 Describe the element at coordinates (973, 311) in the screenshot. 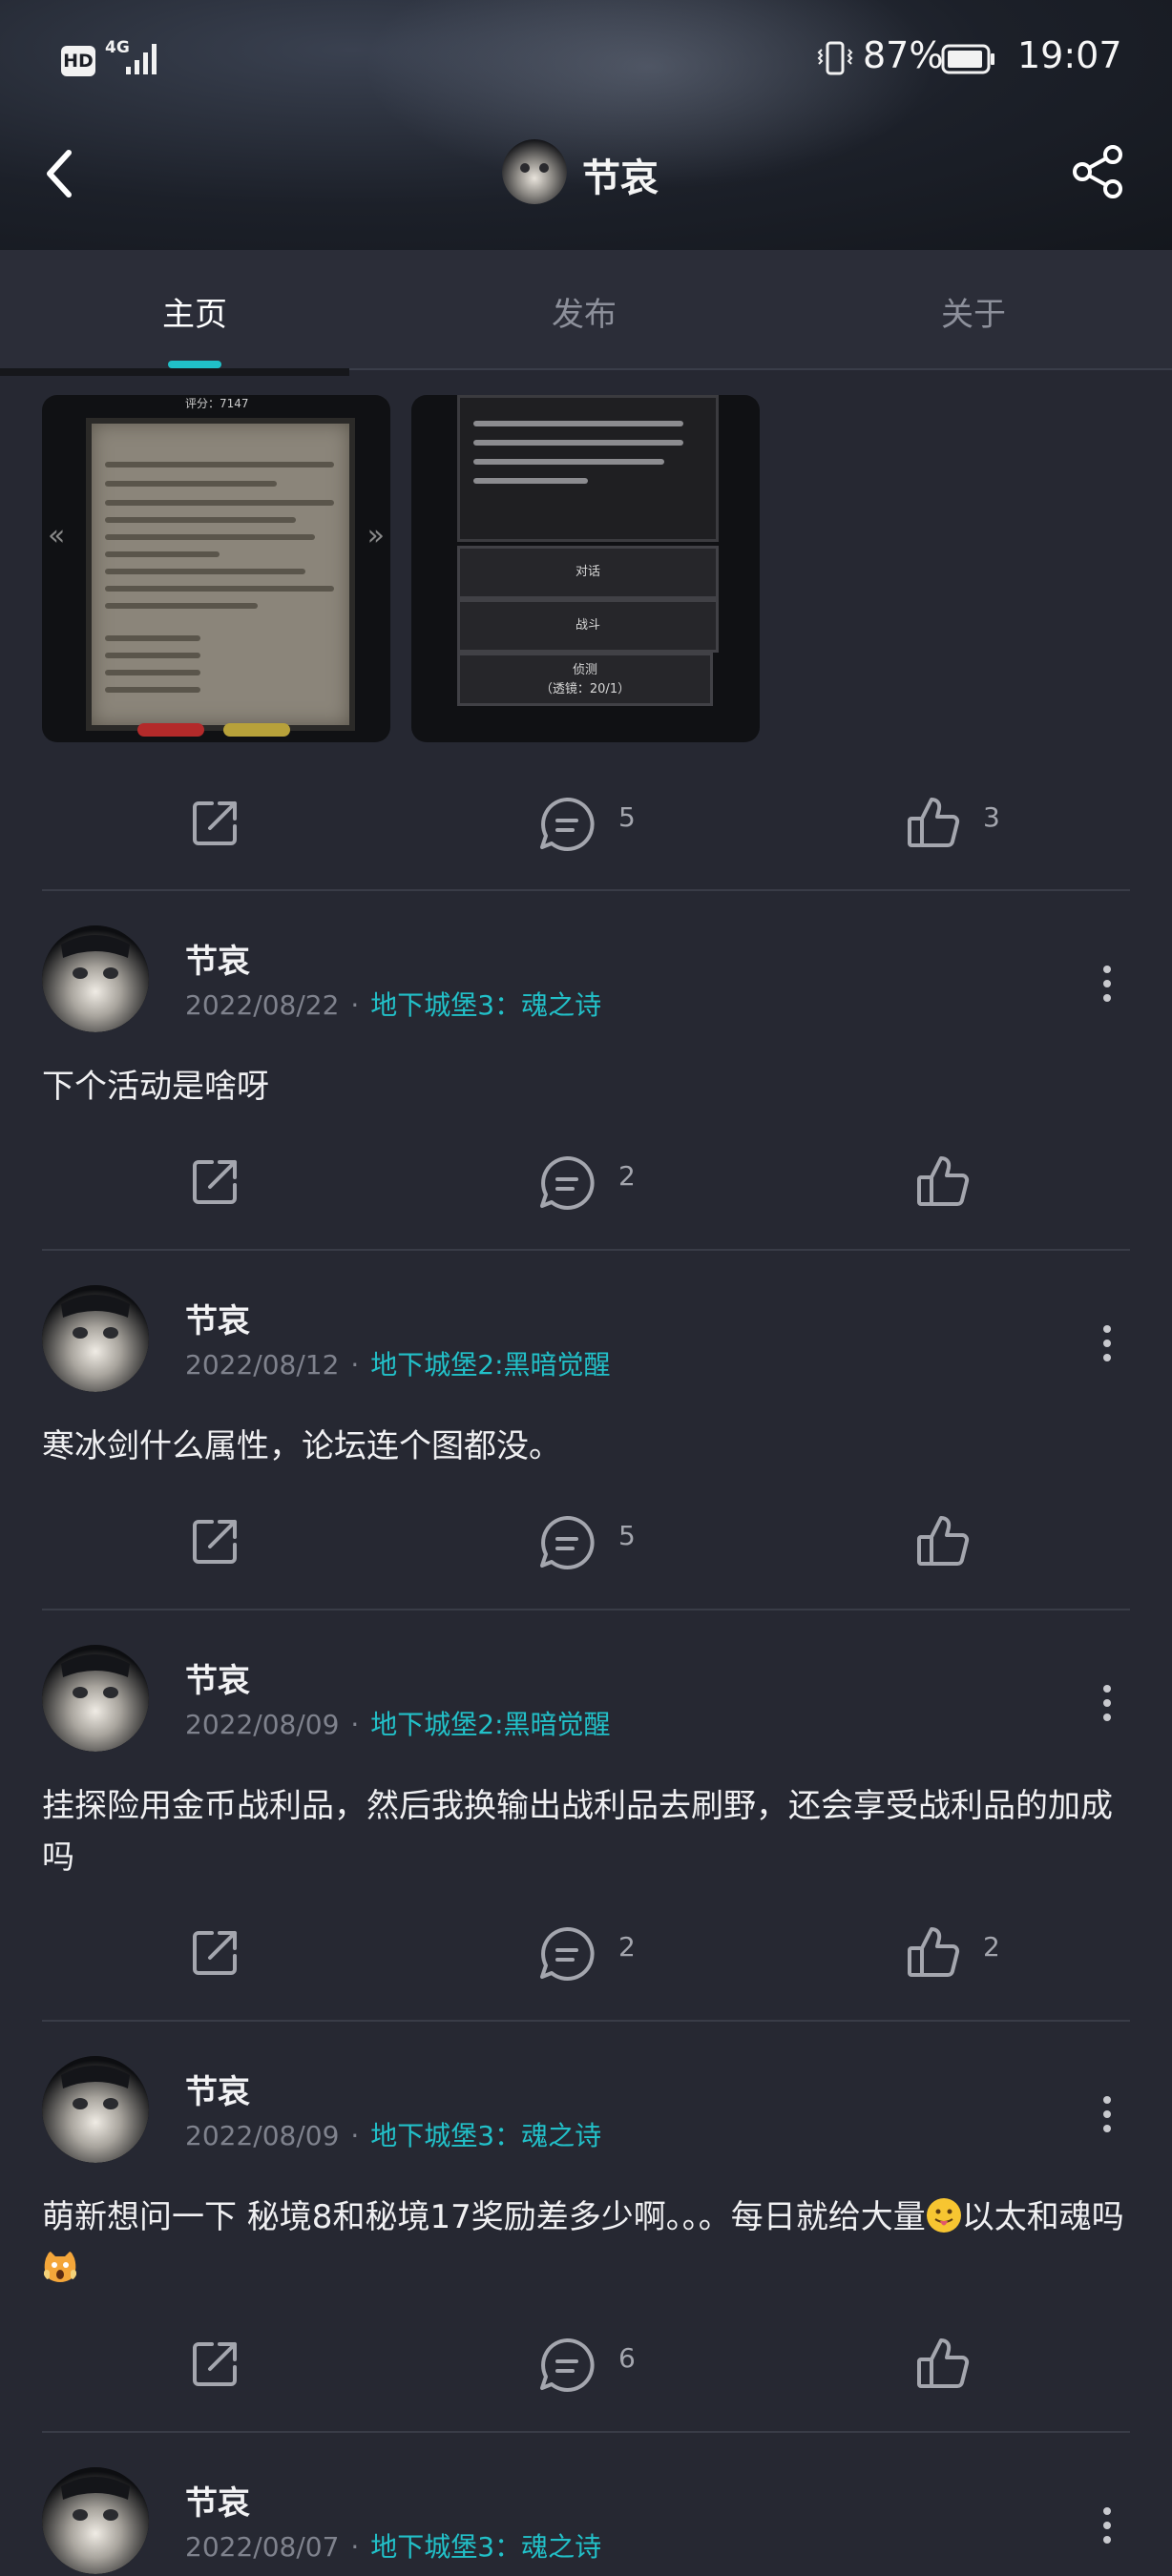

I see `tab-about: 关于` at that location.